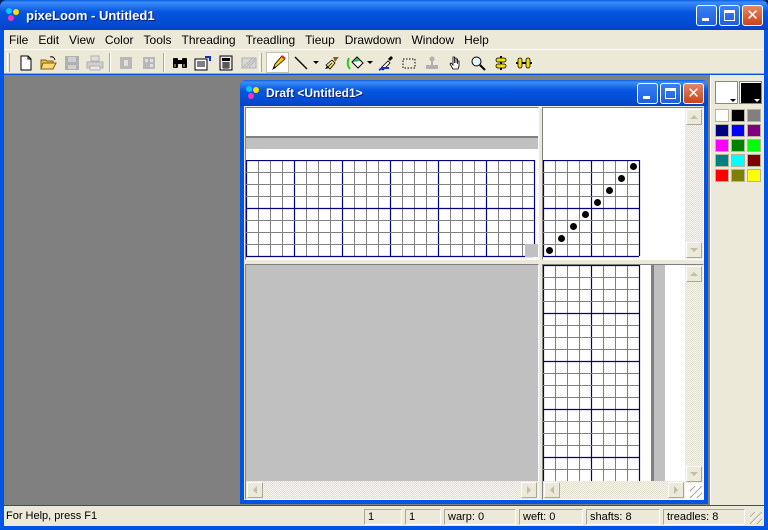 This screenshot has width=768, height=530. Describe the element at coordinates (370, 62) in the screenshot. I see `fill-dropdown` at that location.